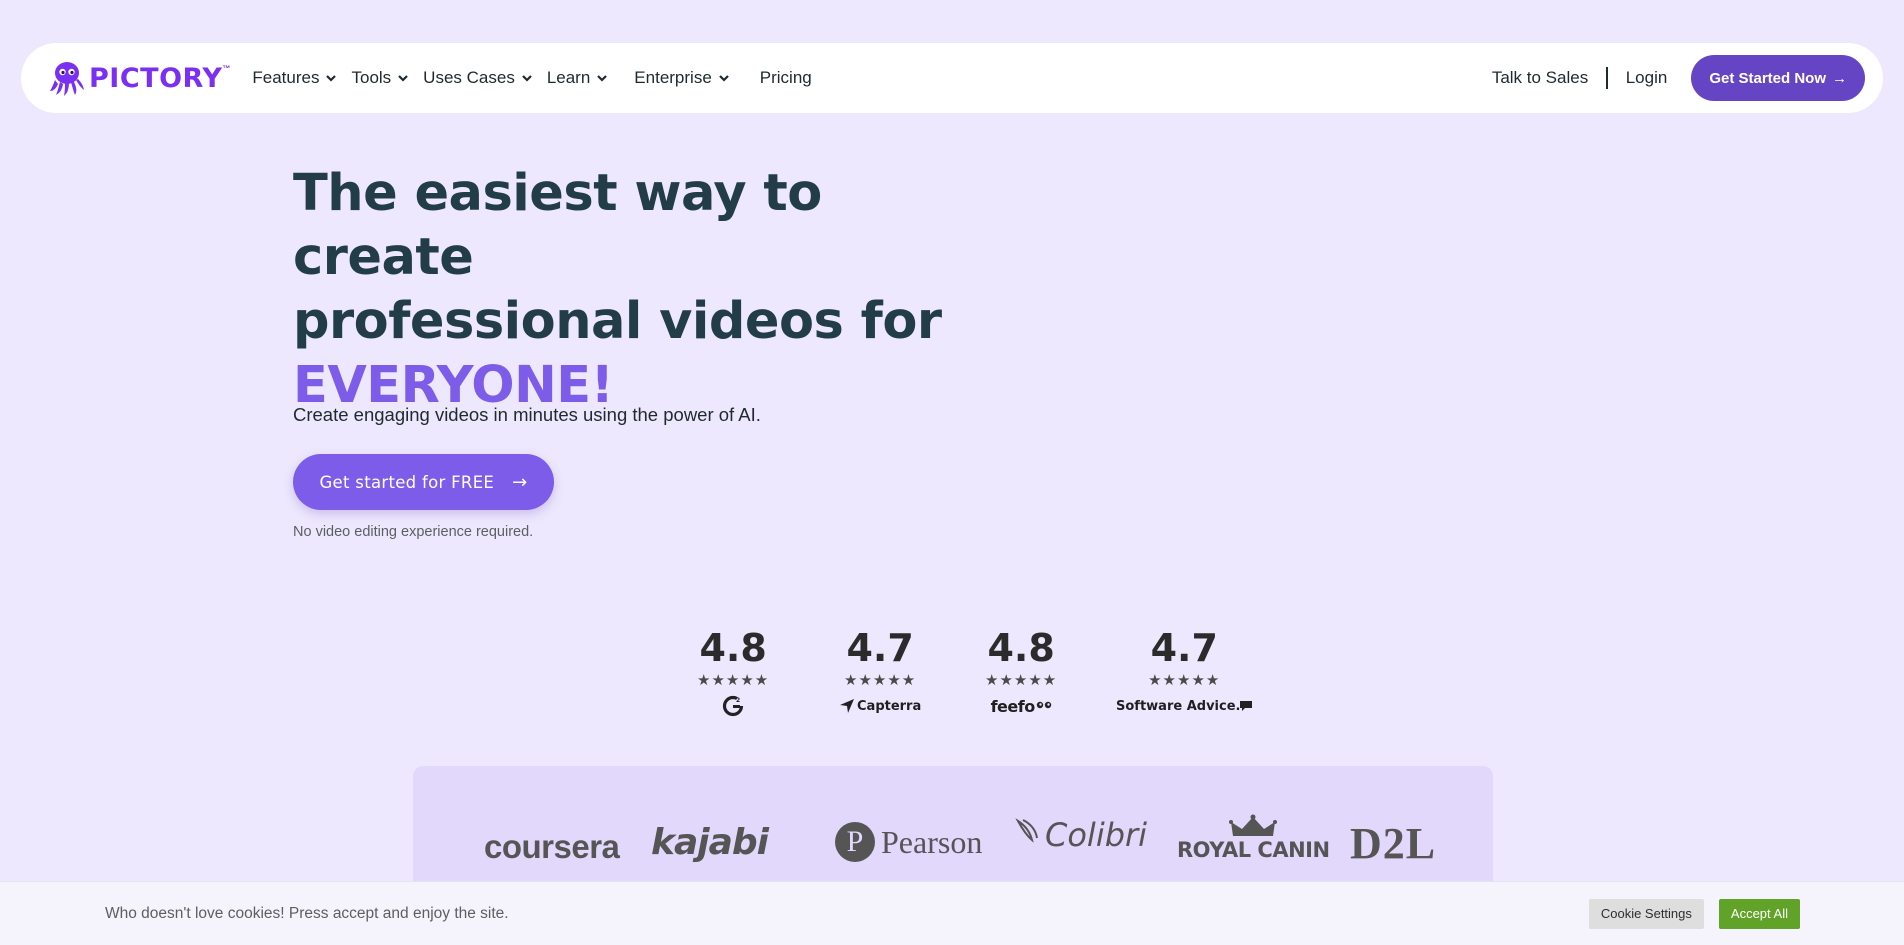 This screenshot has width=1904, height=945. I want to click on rating-capterra: 4.7 ★★★★★ Capterra, so click(880, 671).